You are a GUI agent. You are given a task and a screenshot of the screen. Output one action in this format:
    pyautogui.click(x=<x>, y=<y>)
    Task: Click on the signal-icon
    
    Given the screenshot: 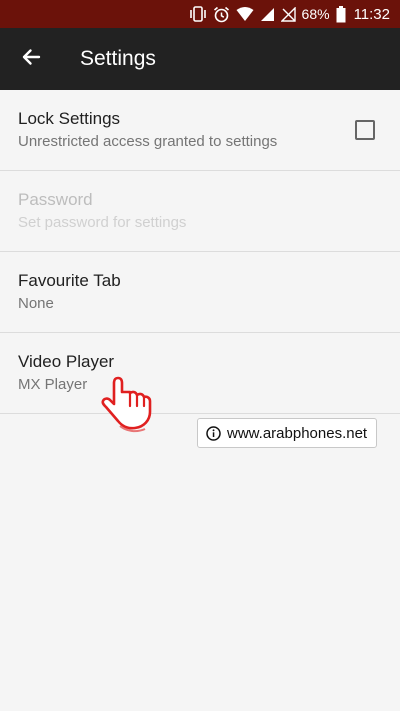 What is the action you would take?
    pyautogui.click(x=267, y=14)
    